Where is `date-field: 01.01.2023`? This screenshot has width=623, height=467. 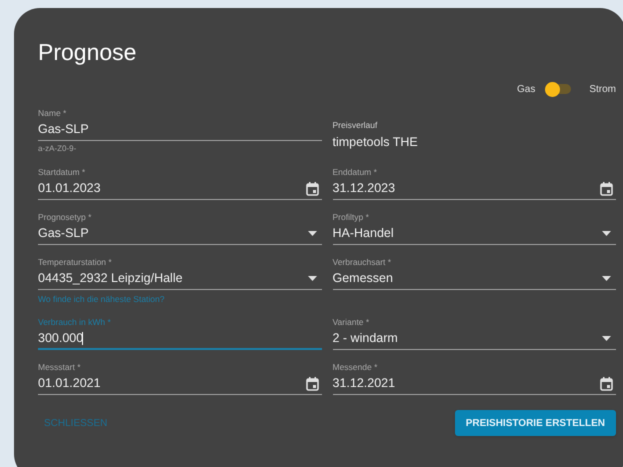 date-field: 01.01.2023 is located at coordinates (180, 189).